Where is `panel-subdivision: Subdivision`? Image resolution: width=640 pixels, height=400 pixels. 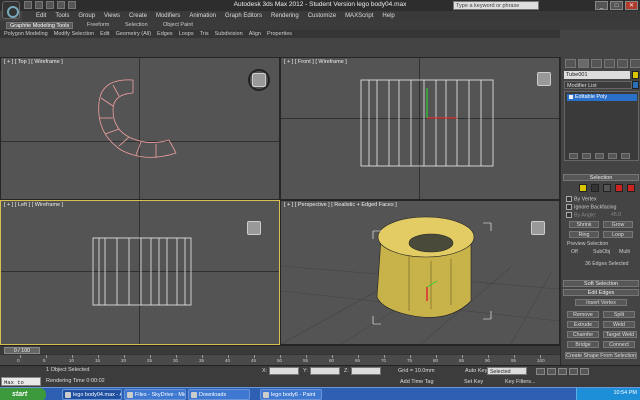 panel-subdivision: Subdivision is located at coordinates (229, 34).